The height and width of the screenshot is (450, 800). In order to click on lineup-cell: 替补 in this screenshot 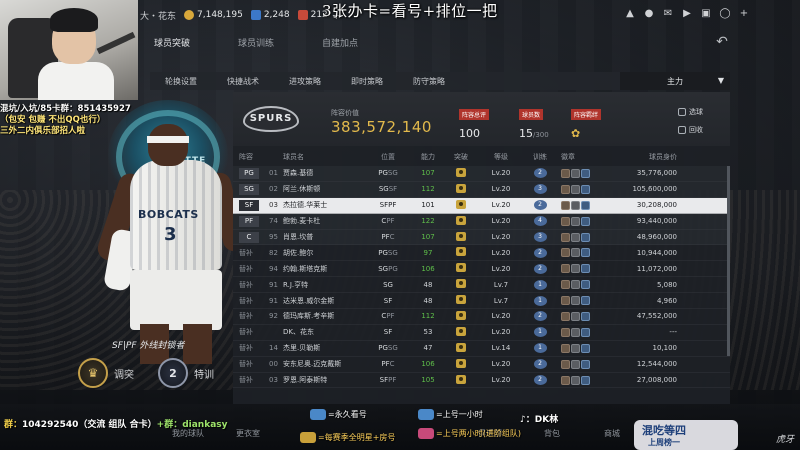, I will do `click(251, 253)`.